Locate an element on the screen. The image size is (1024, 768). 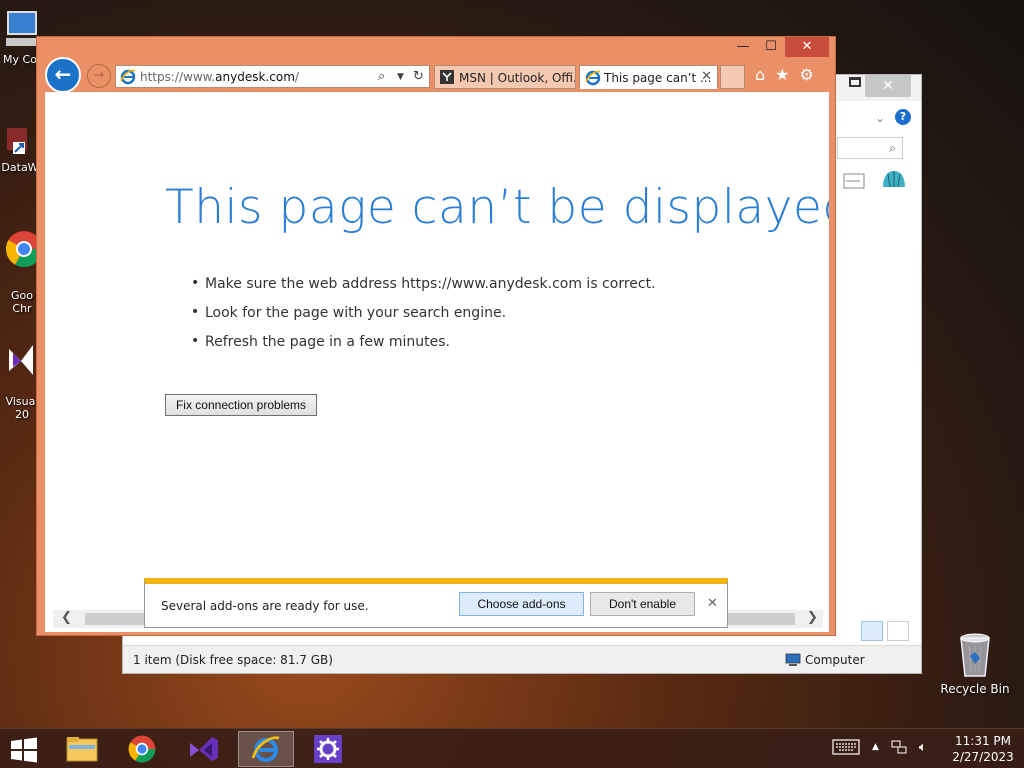
dont-enable-button: Don't enable is located at coordinates (642, 604).